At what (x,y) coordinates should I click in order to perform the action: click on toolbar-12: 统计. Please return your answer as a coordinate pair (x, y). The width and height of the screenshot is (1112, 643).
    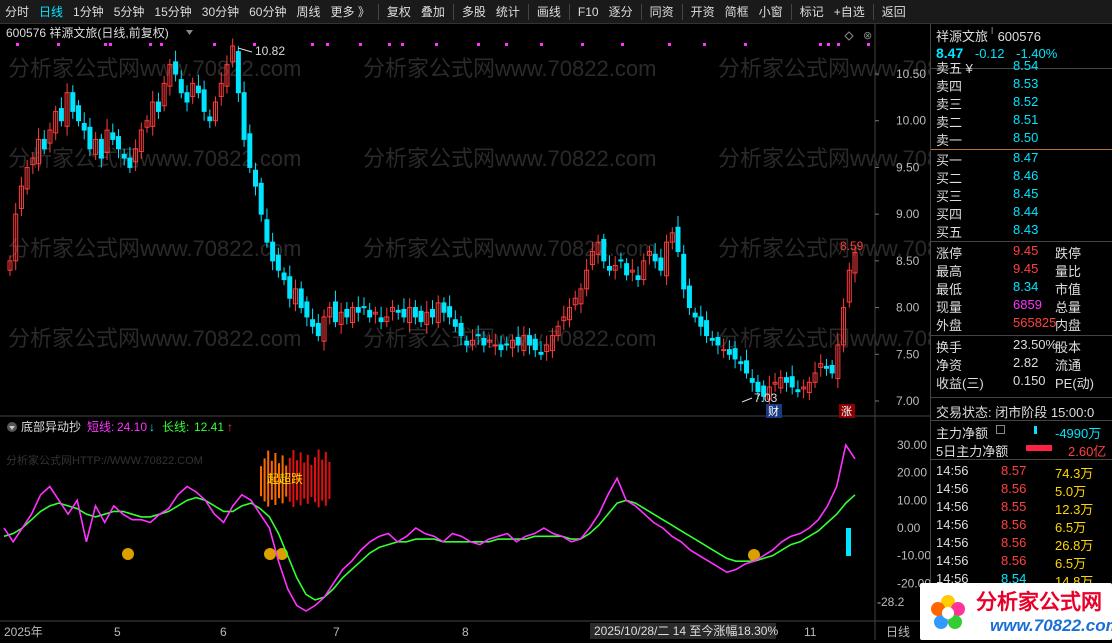
    Looking at the image, I should click on (508, 12).